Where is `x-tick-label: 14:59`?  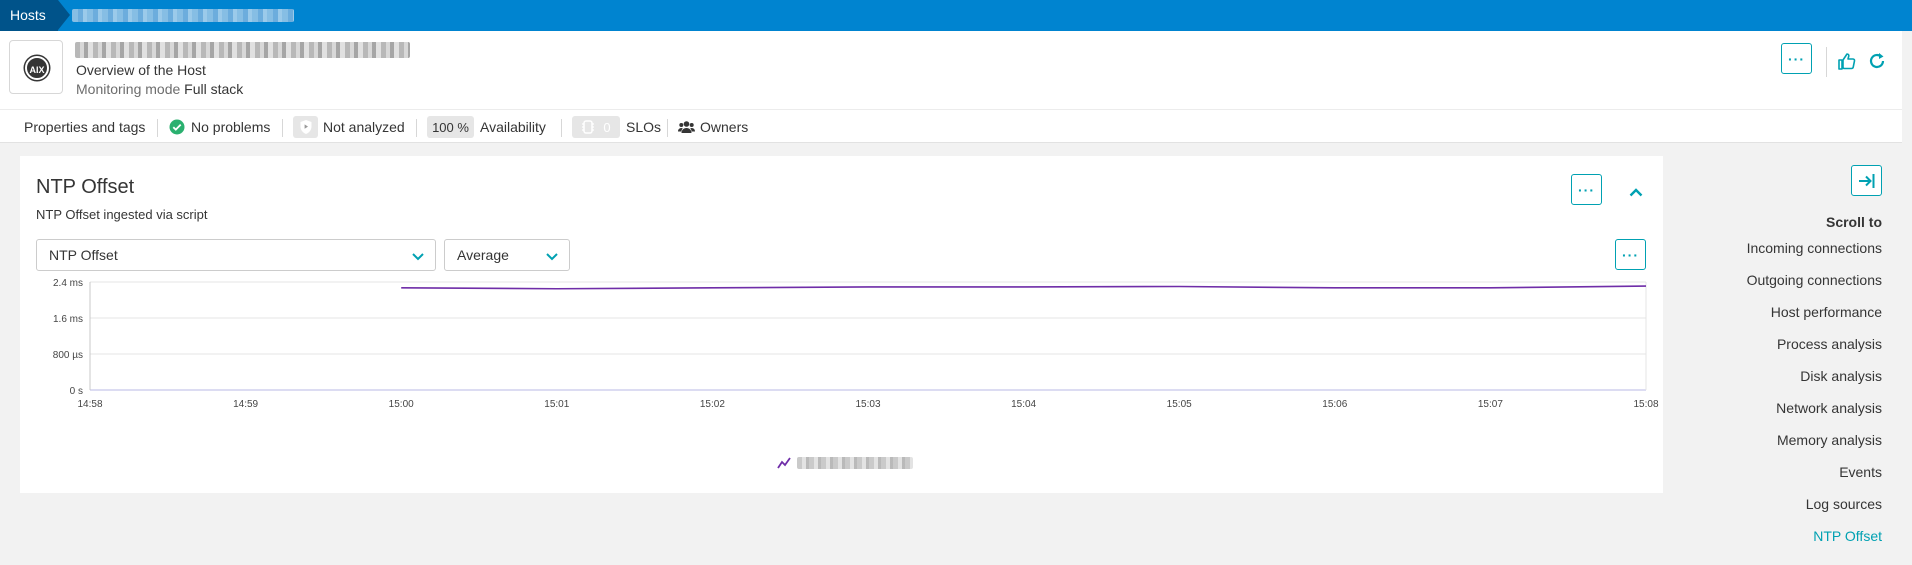
x-tick-label: 14:59 is located at coordinates (245, 404).